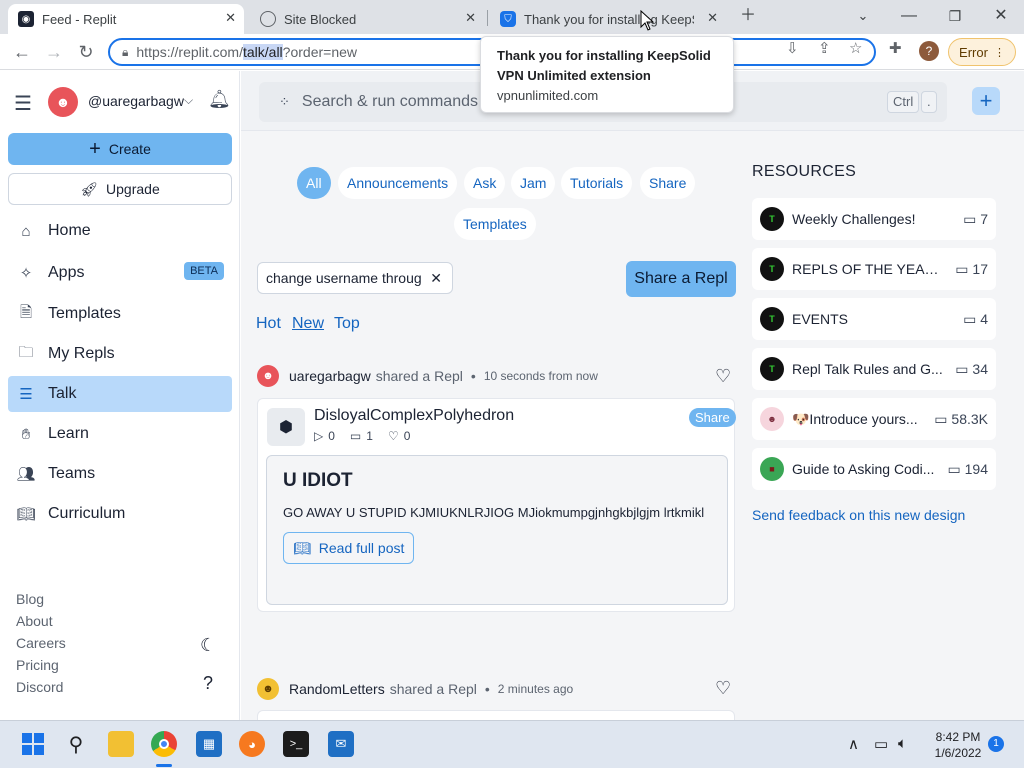  I want to click on bookmark-star-icon: ☆, so click(855, 48).